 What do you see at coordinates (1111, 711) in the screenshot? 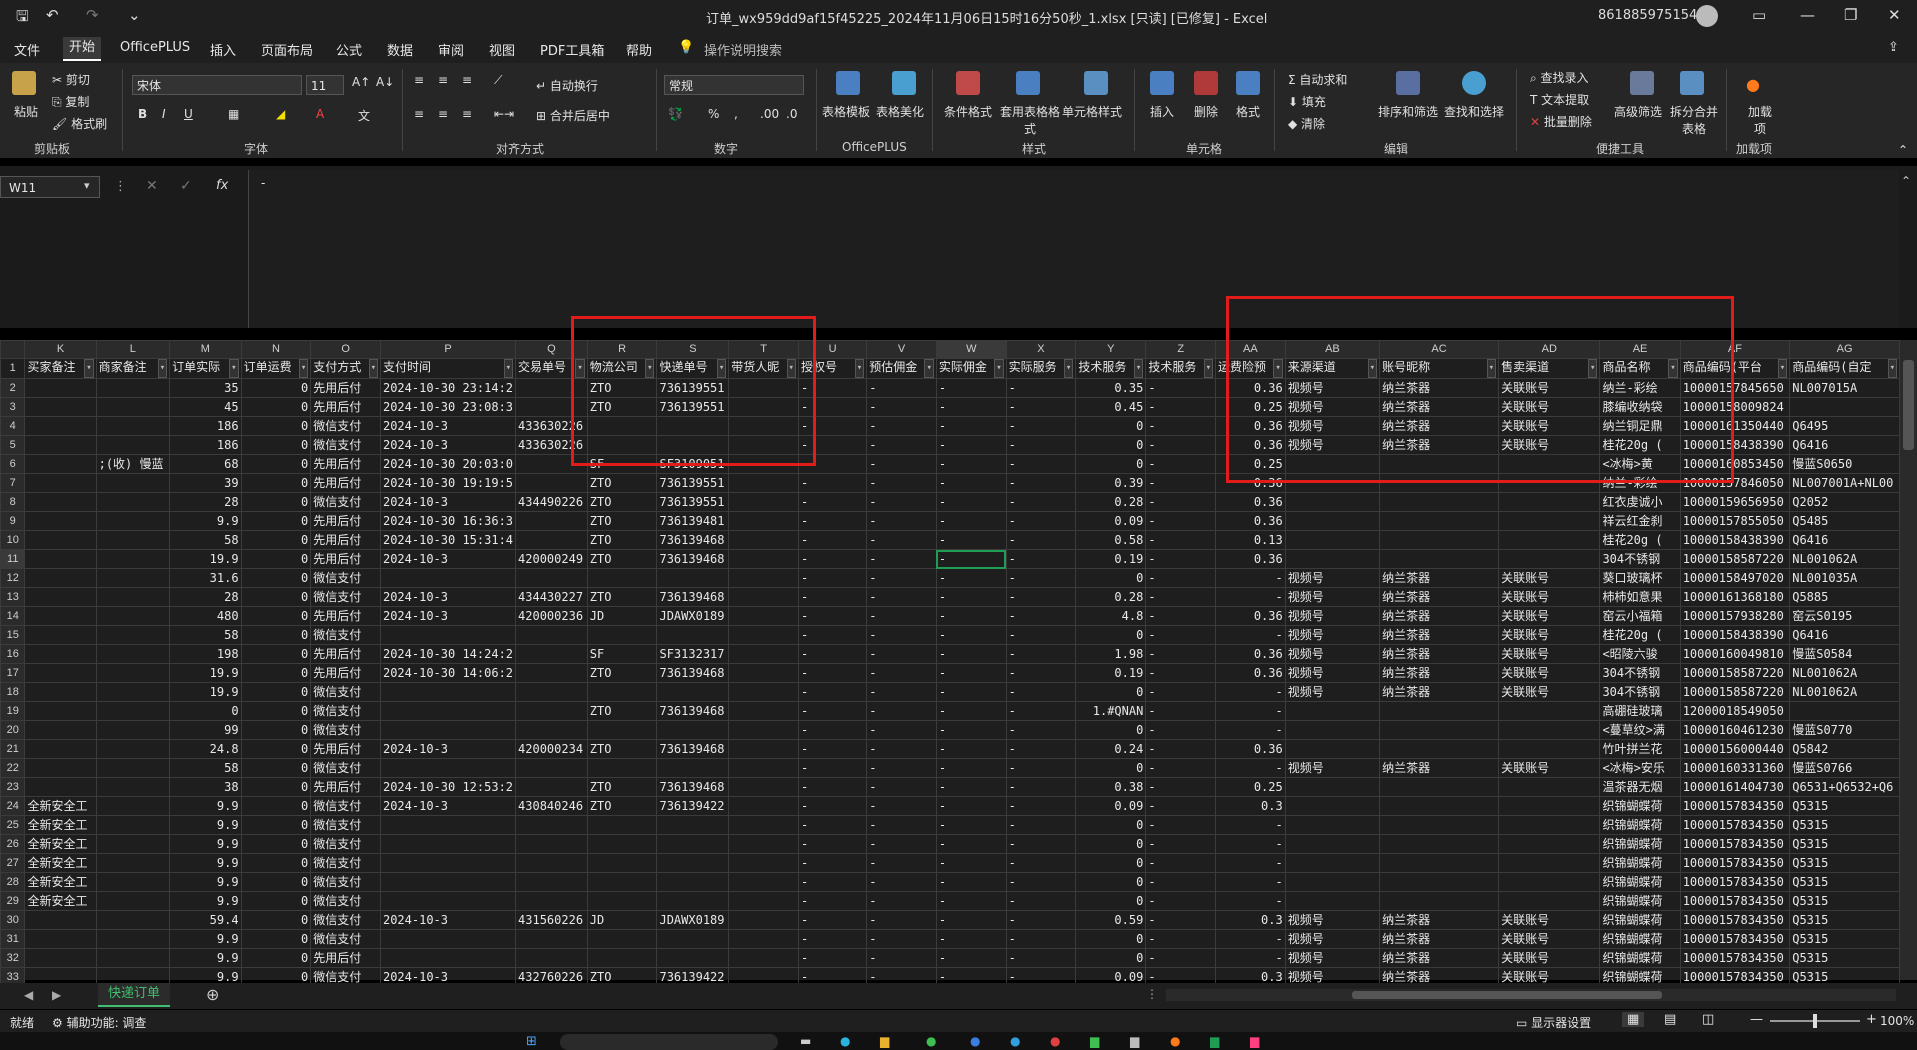
I see `table-cell: 1.#QNAN` at bounding box center [1111, 711].